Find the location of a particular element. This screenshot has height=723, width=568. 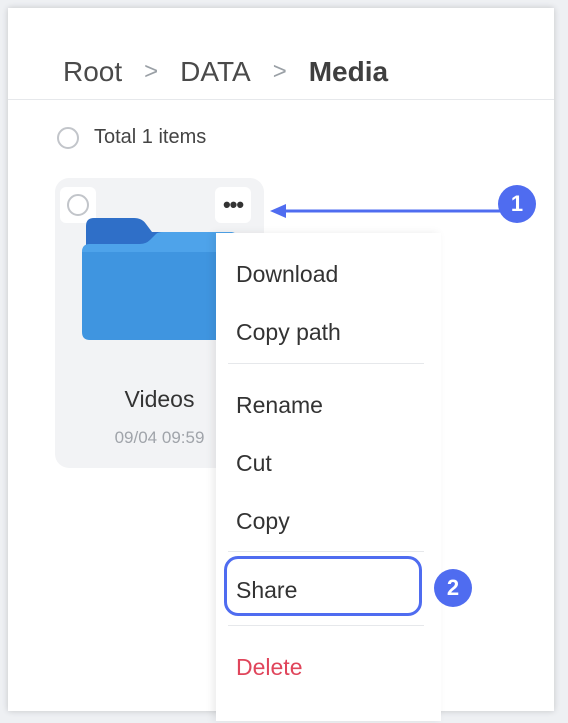

menu-item-copy-path: Copy path is located at coordinates (288, 332).